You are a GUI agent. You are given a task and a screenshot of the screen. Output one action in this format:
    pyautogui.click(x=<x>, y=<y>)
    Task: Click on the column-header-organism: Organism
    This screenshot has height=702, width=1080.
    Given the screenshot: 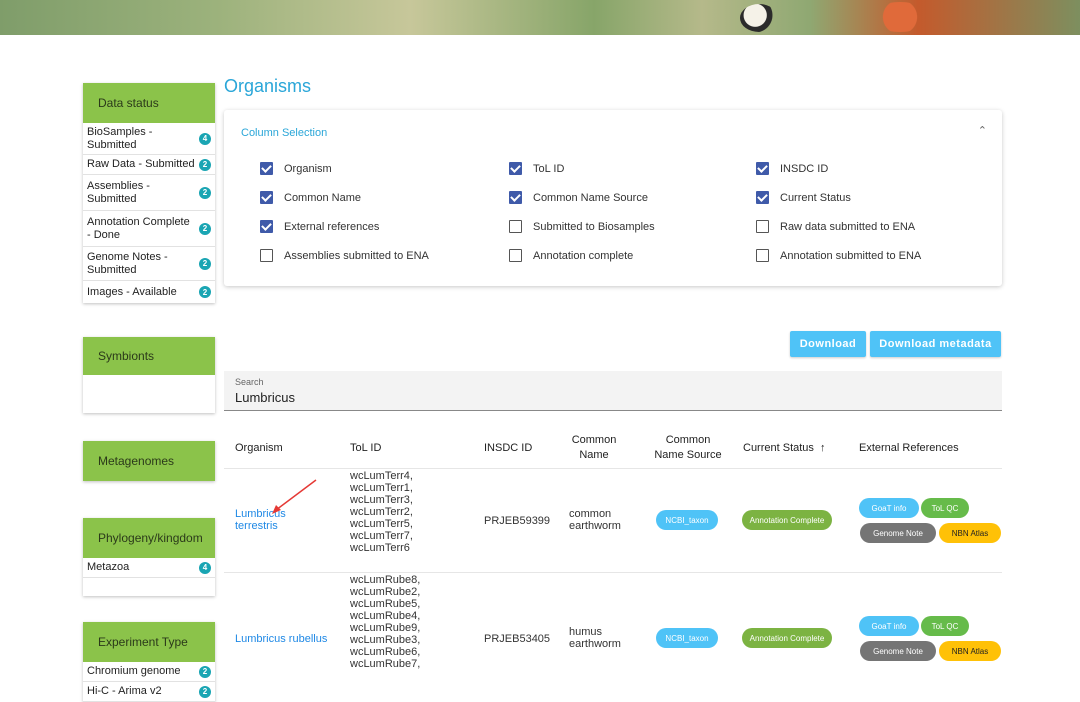 What is the action you would take?
    pyautogui.click(x=259, y=448)
    